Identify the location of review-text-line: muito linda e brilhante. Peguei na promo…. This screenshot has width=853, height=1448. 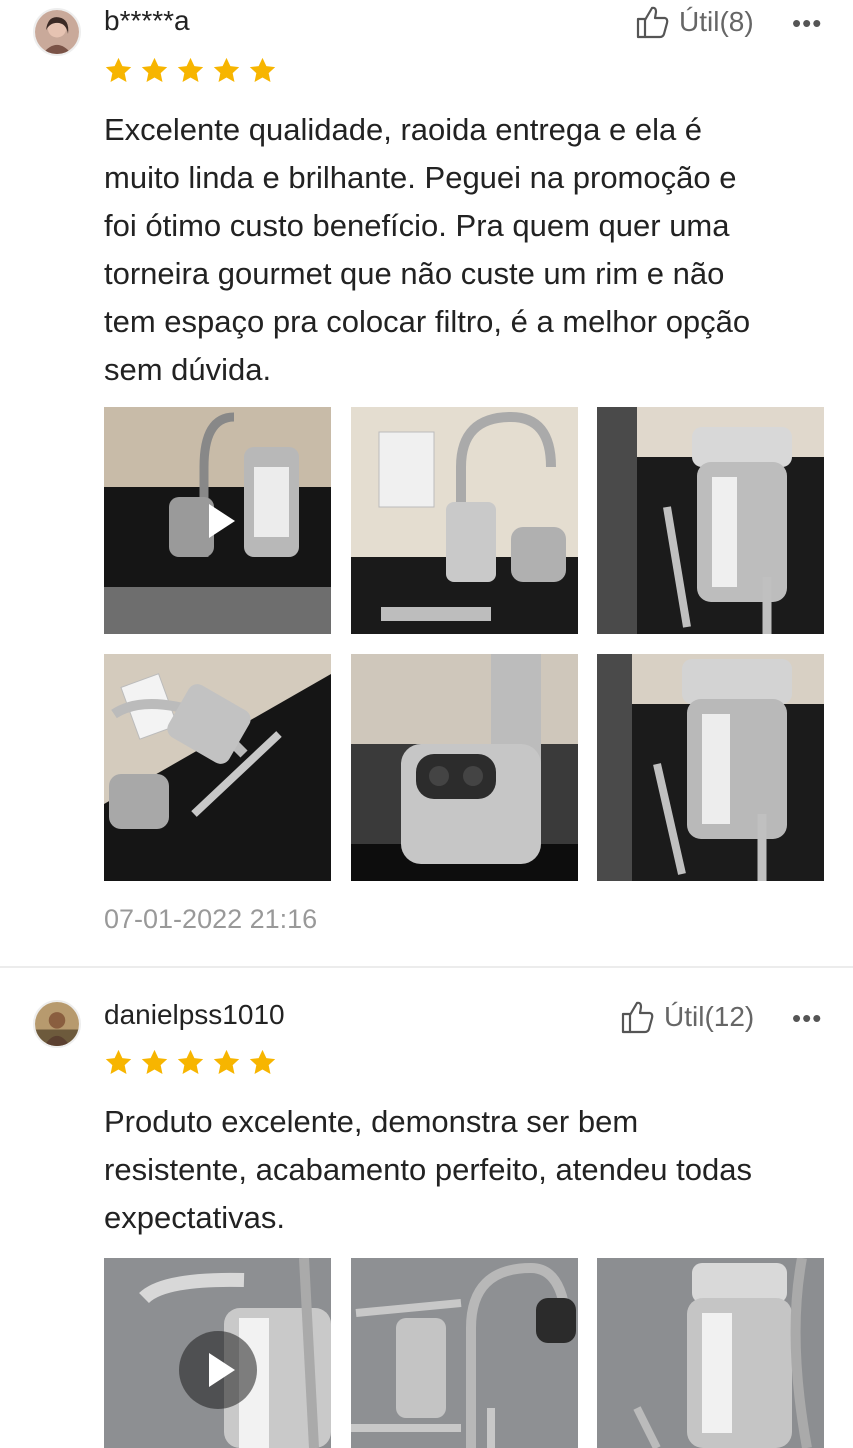
(420, 177).